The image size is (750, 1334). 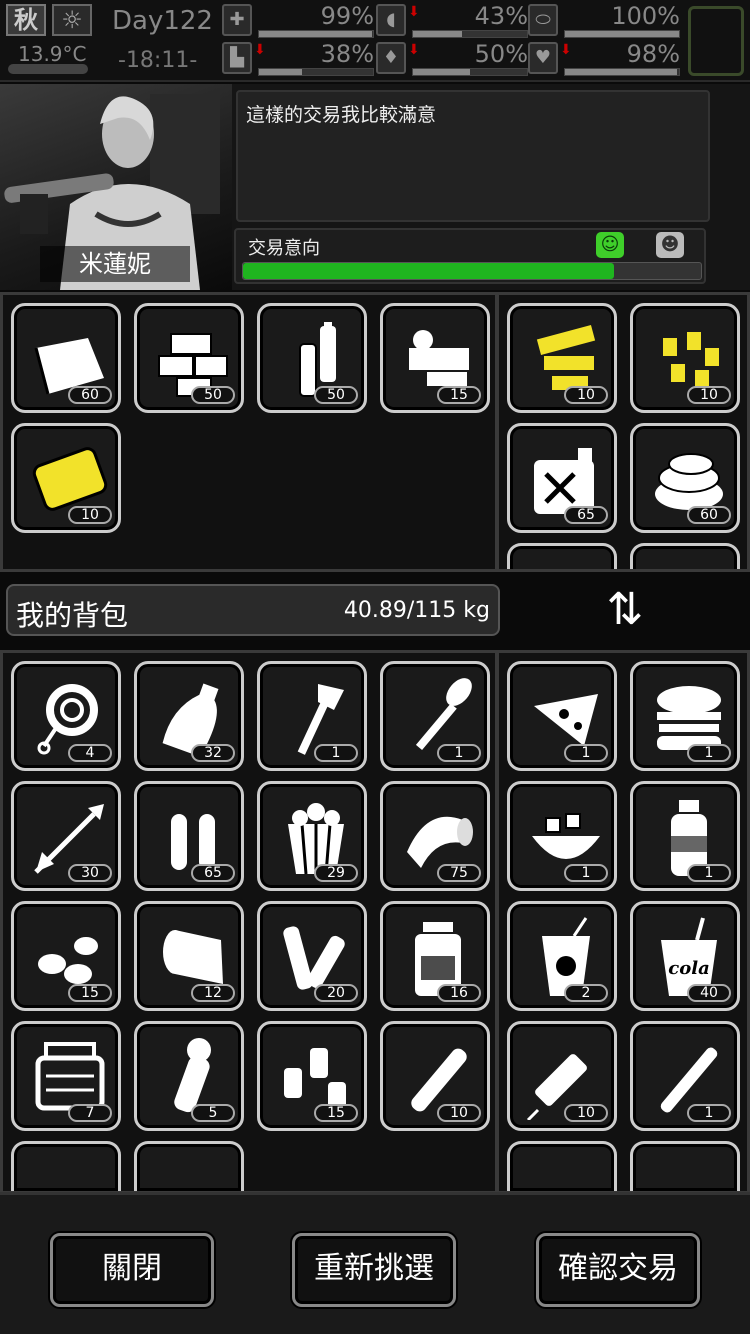 What do you see at coordinates (347, 16) in the screenshot?
I see `stat-value: 99%` at bounding box center [347, 16].